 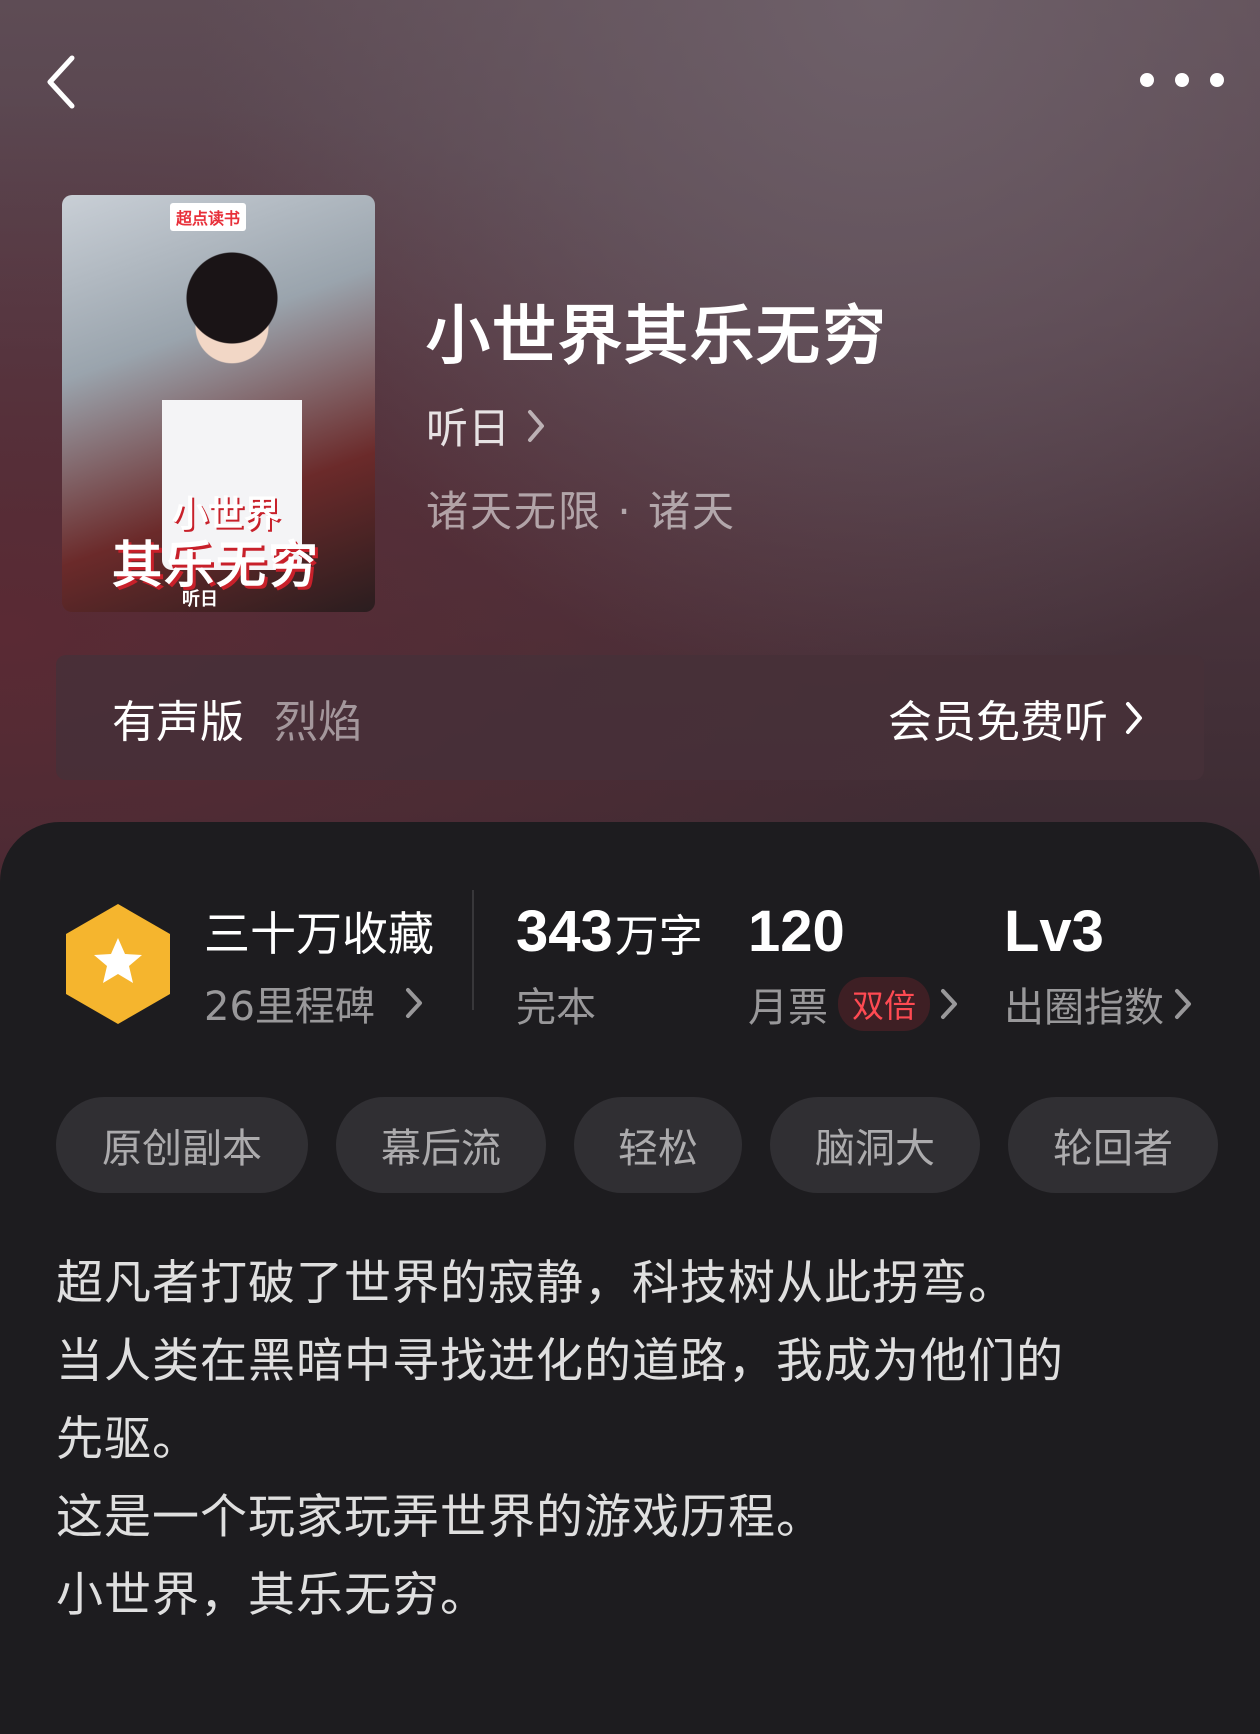 I want to click on milestones-label: 26里程碑, so click(x=289, y=1007).